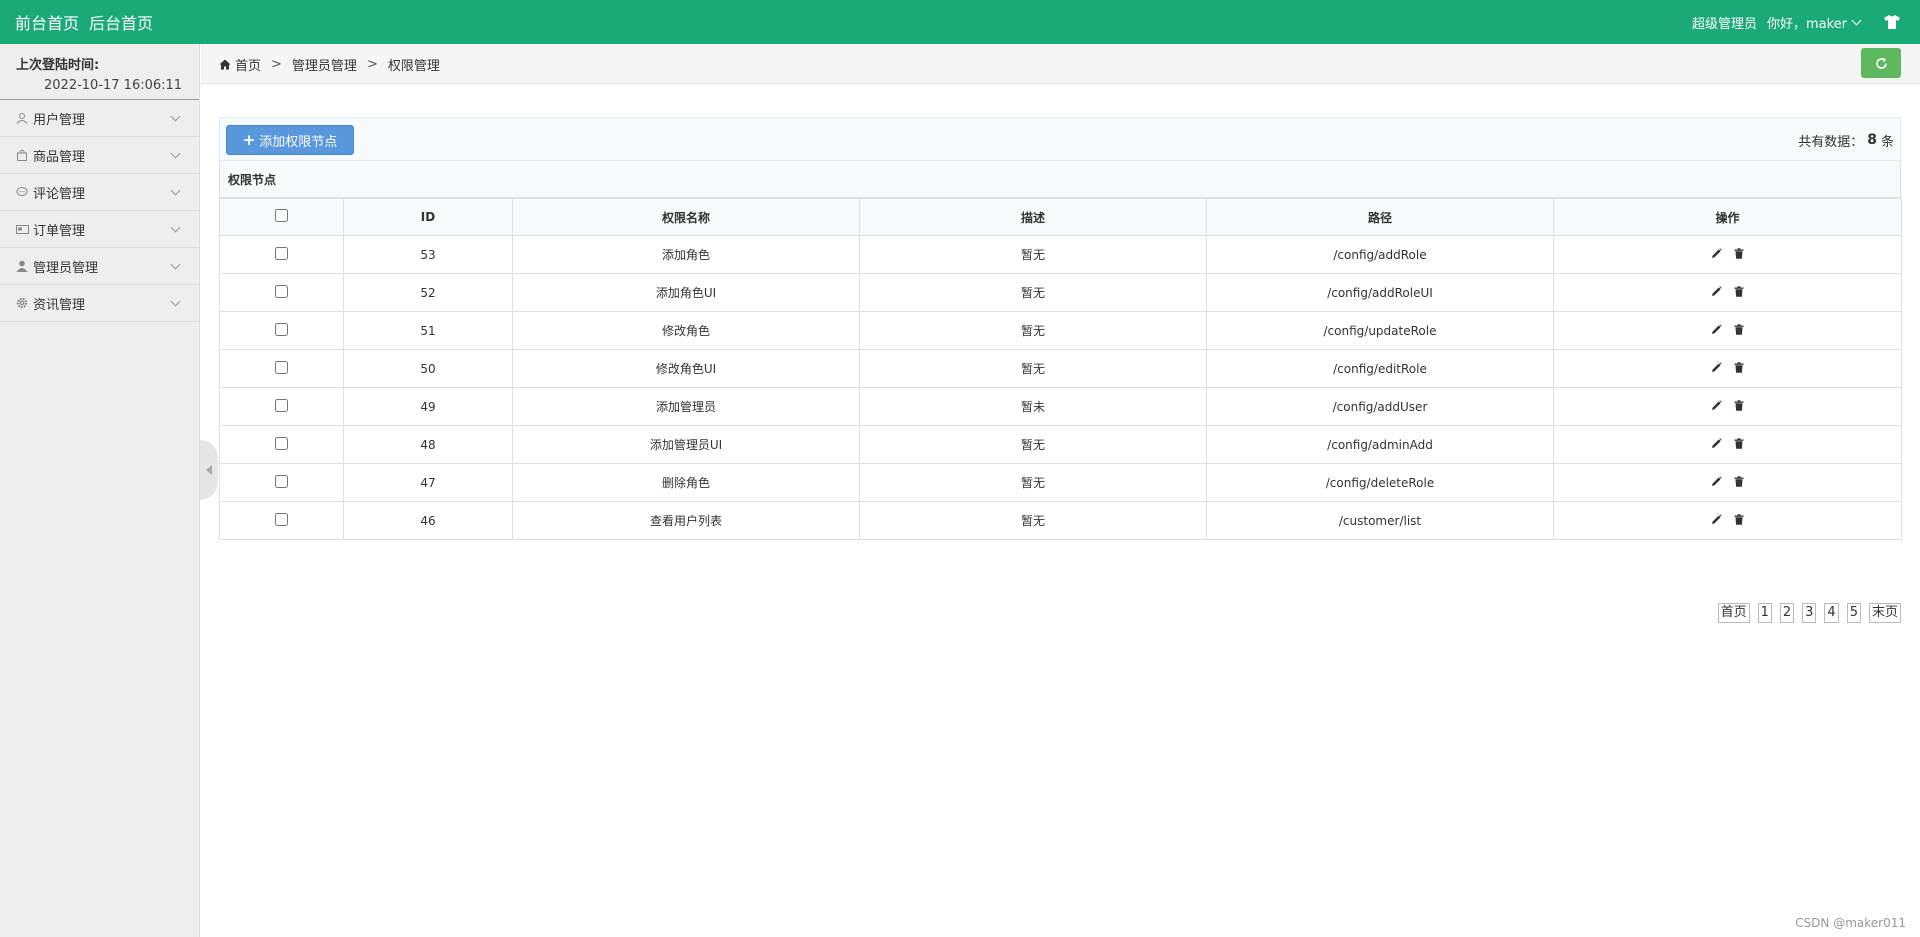 Image resolution: width=1920 pixels, height=937 pixels. I want to click on breadcrumb-home: 首页, so click(248, 64).